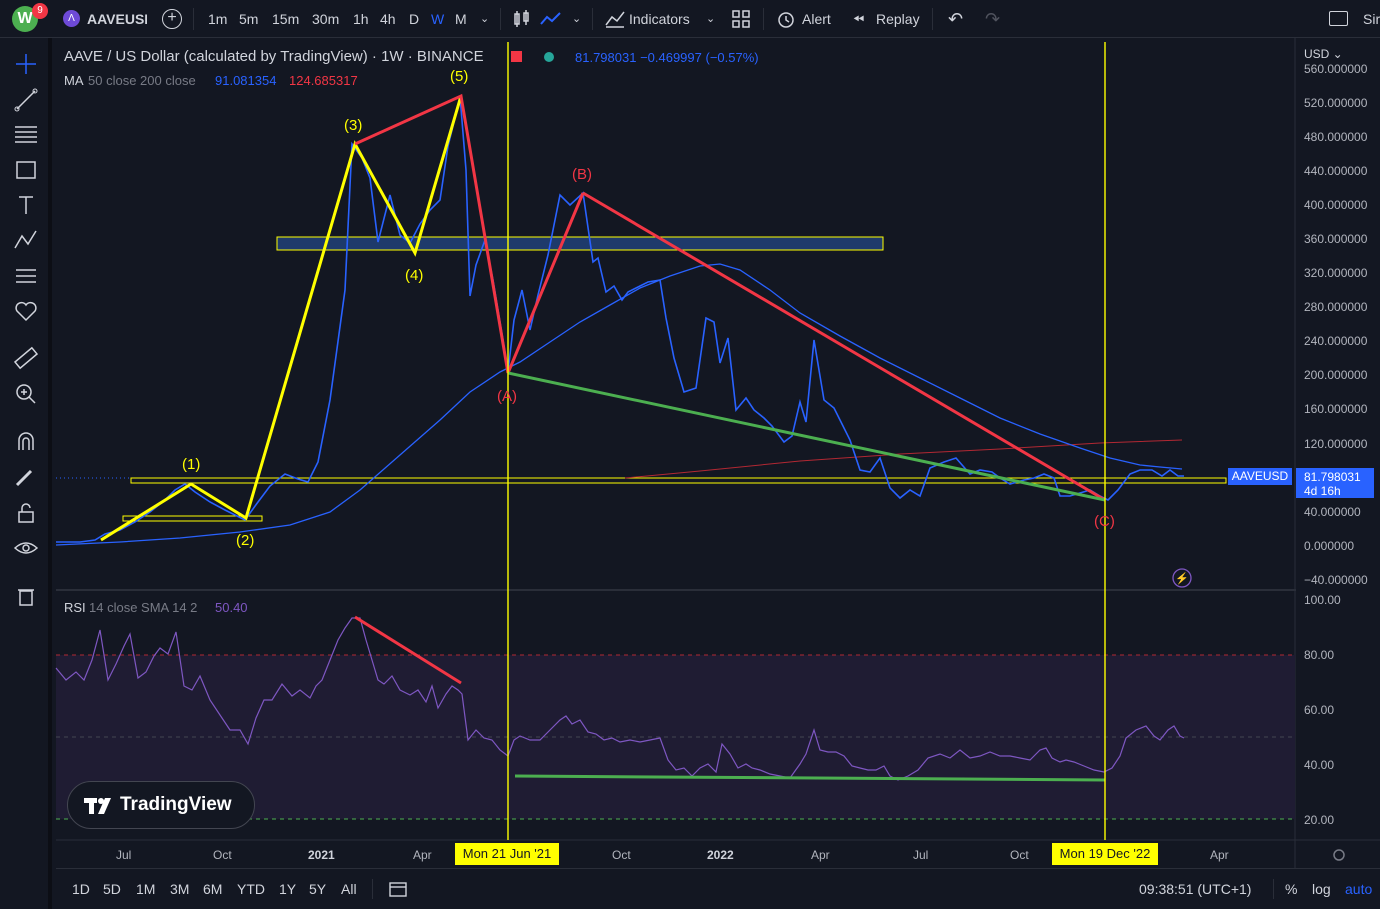 This screenshot has width=1380, height=909. Describe the element at coordinates (317, 889) in the screenshot. I see `range-5y: 5Y` at that location.